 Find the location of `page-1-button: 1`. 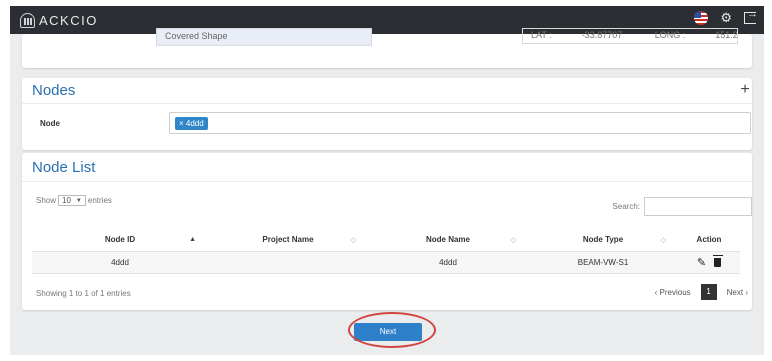

page-1-button: 1 is located at coordinates (708, 292).